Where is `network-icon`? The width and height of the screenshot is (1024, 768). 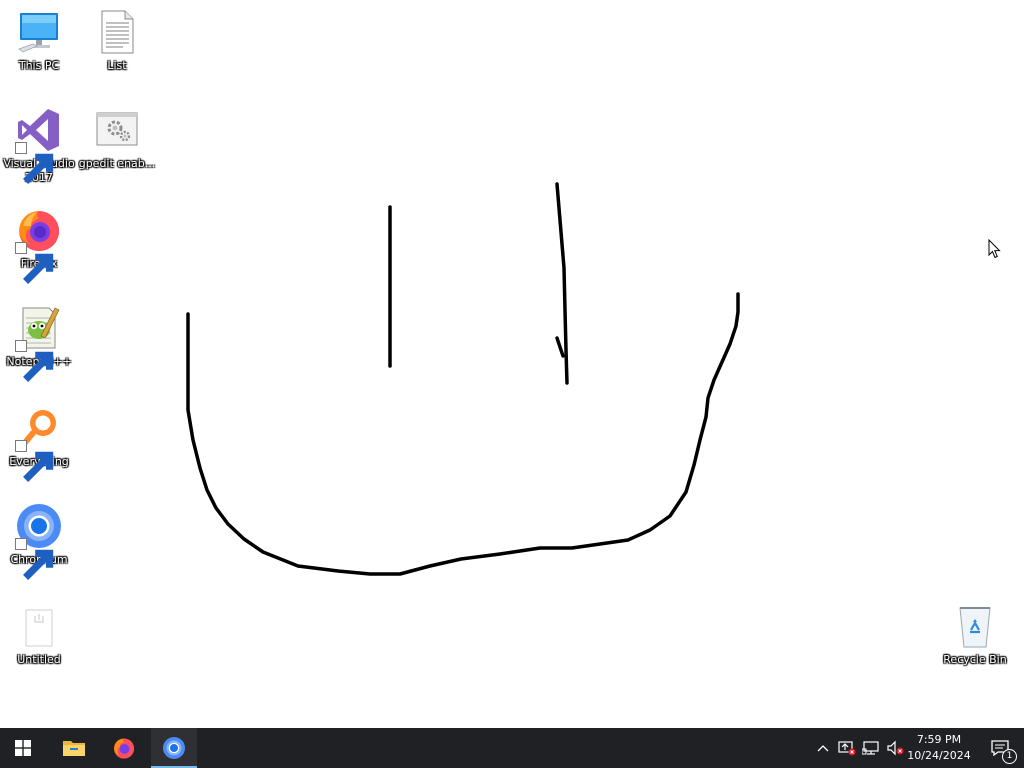
network-icon is located at coordinates (870, 748).